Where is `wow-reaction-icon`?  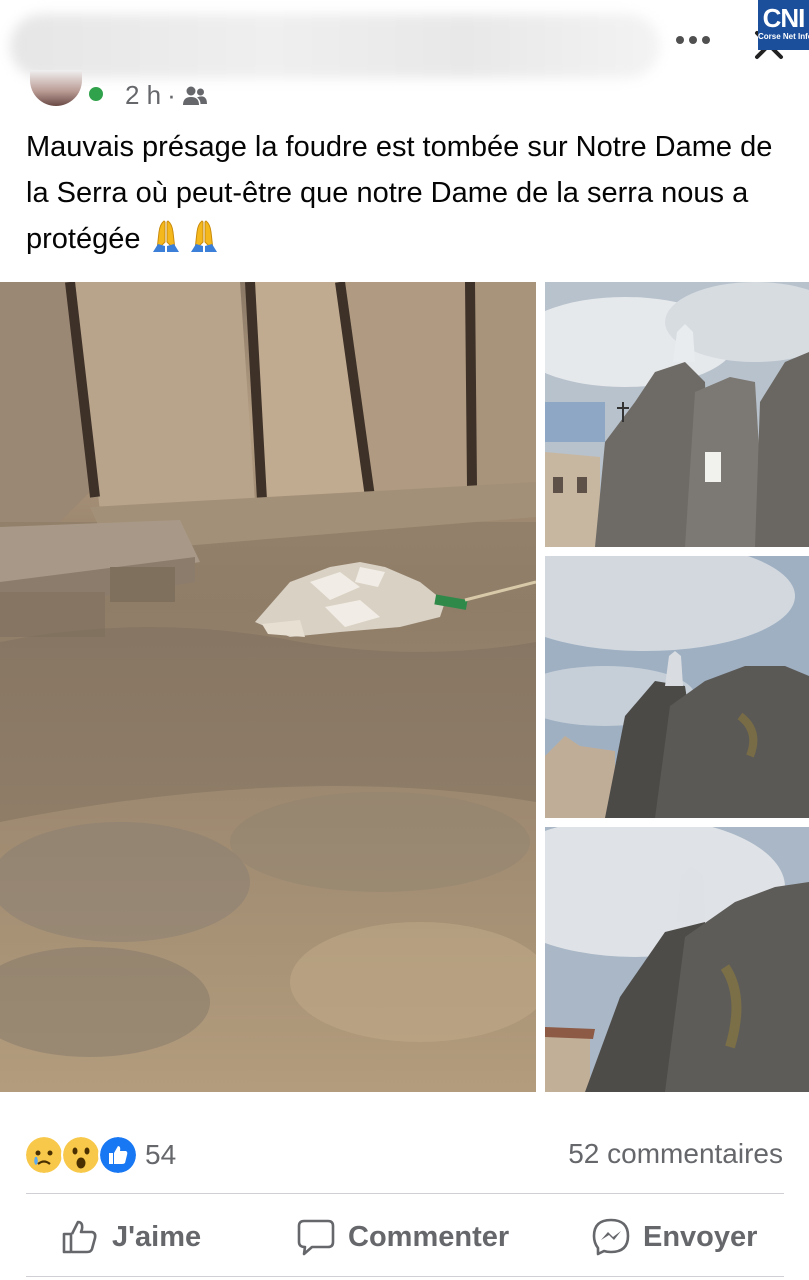
wow-reaction-icon is located at coordinates (81, 1155).